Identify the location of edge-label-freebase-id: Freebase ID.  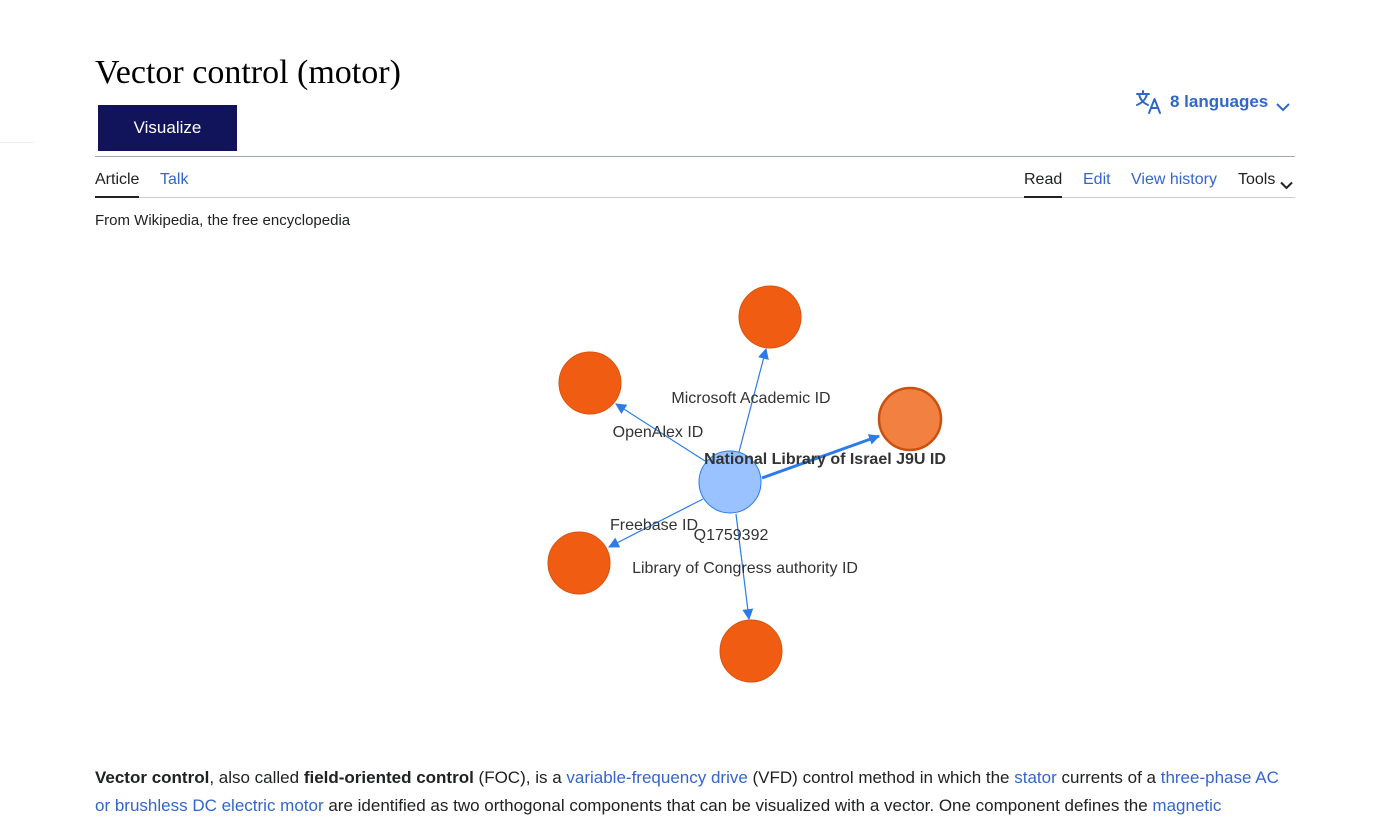
(654, 525).